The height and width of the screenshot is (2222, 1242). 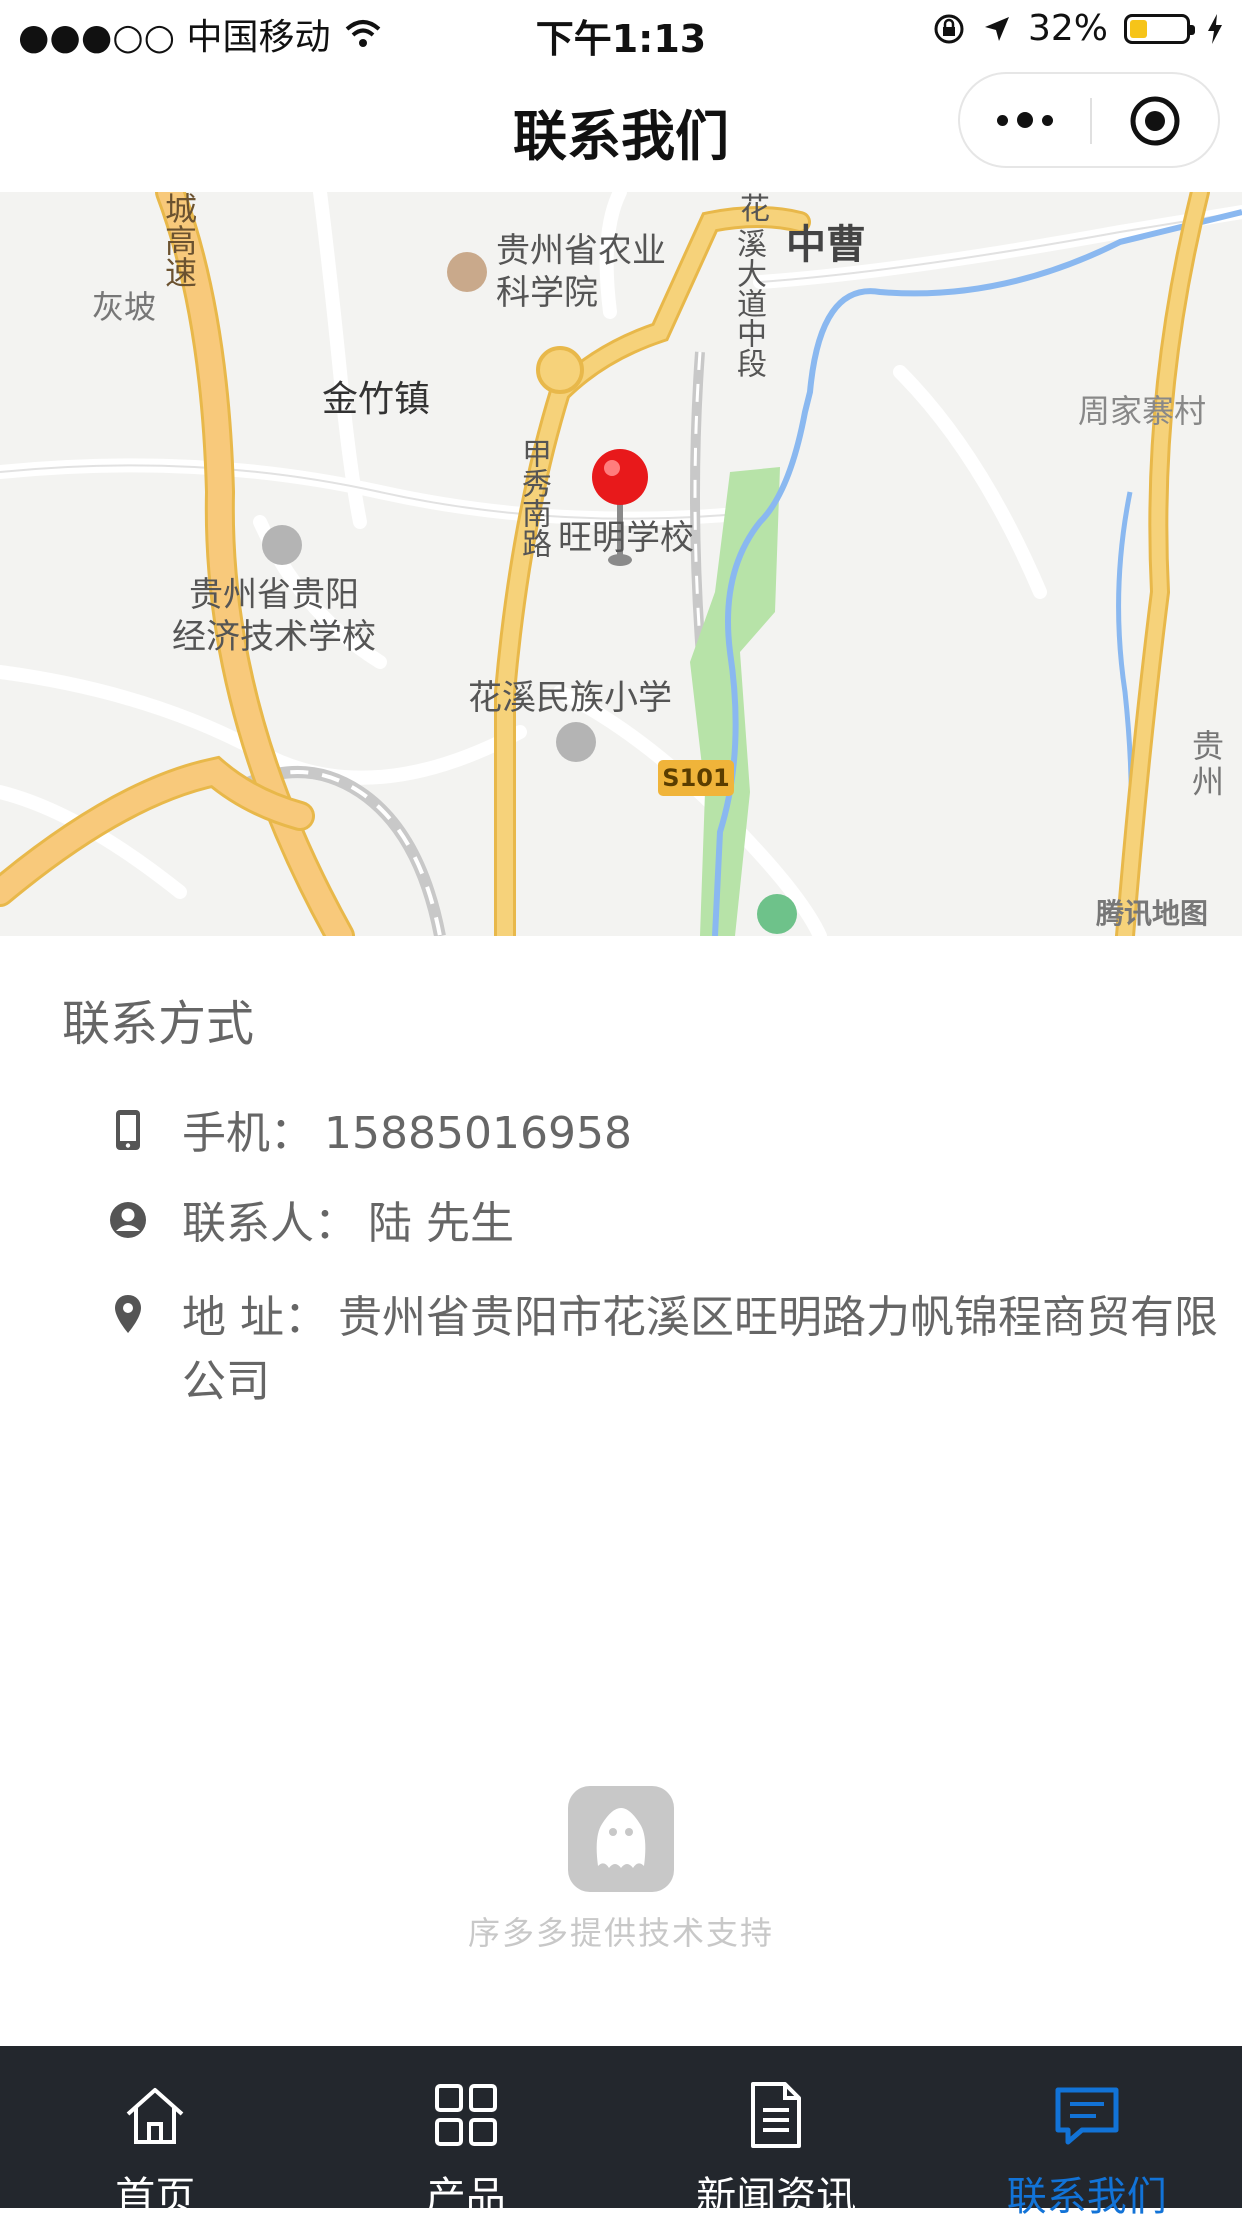 I want to click on location-arrow-icon, so click(x=997, y=29).